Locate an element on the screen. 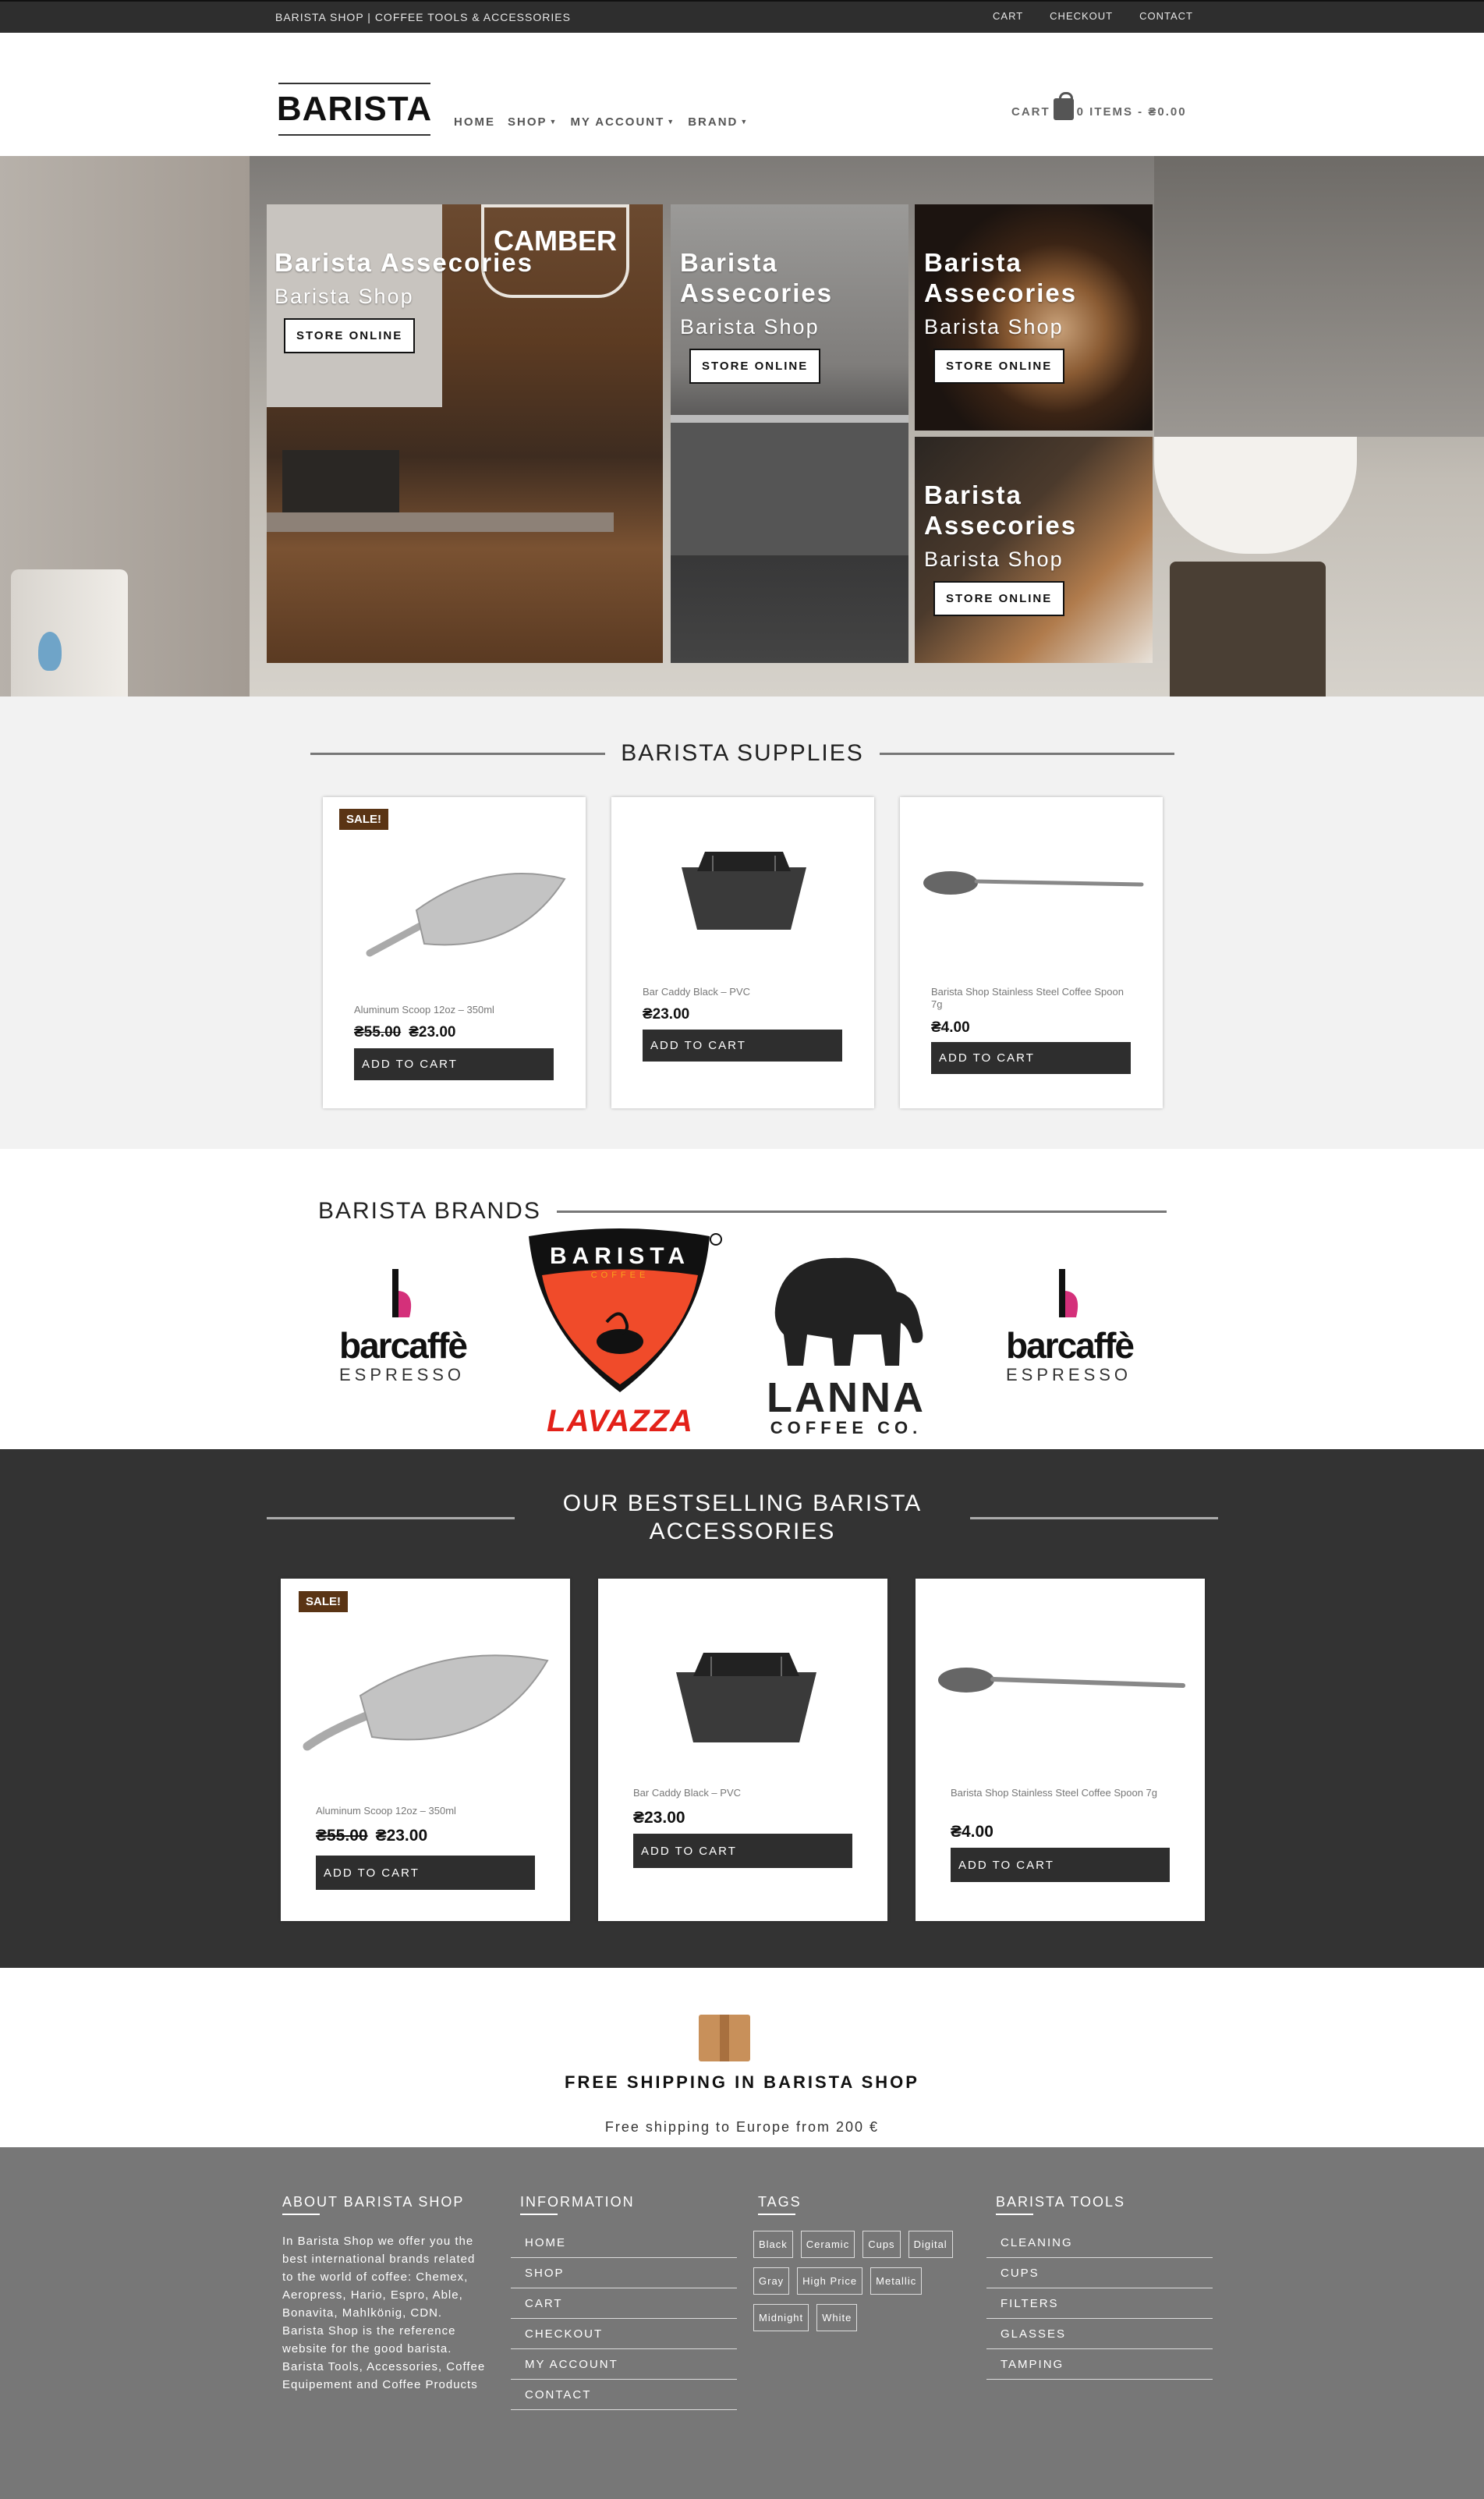 The image size is (1484, 2499). top-link-cart: CART is located at coordinates (1008, 16).